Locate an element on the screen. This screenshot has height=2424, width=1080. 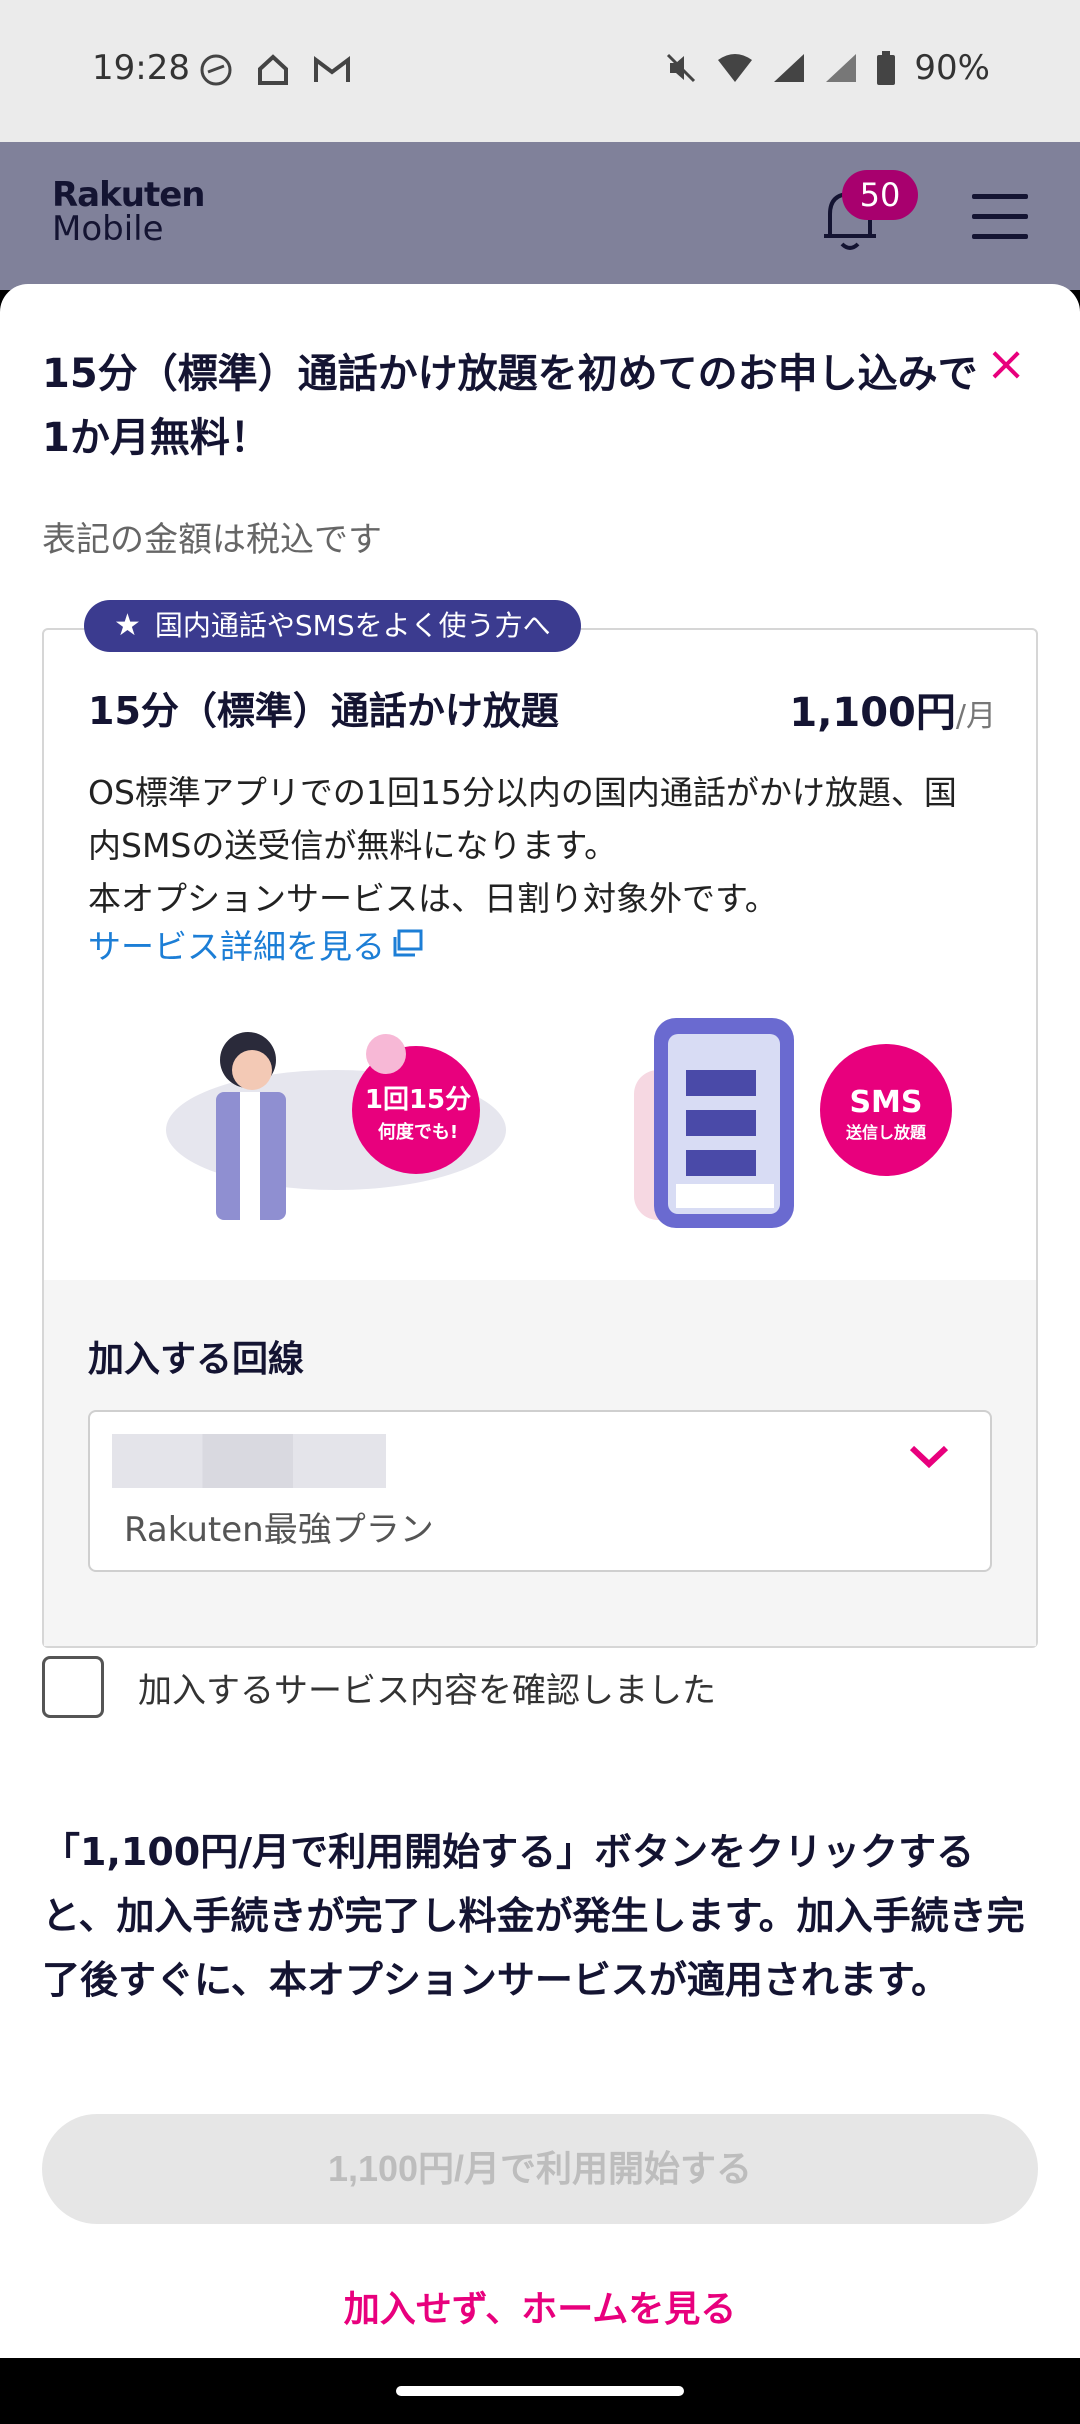
service-detail-link: サービス詳細を見る is located at coordinates (256, 944).